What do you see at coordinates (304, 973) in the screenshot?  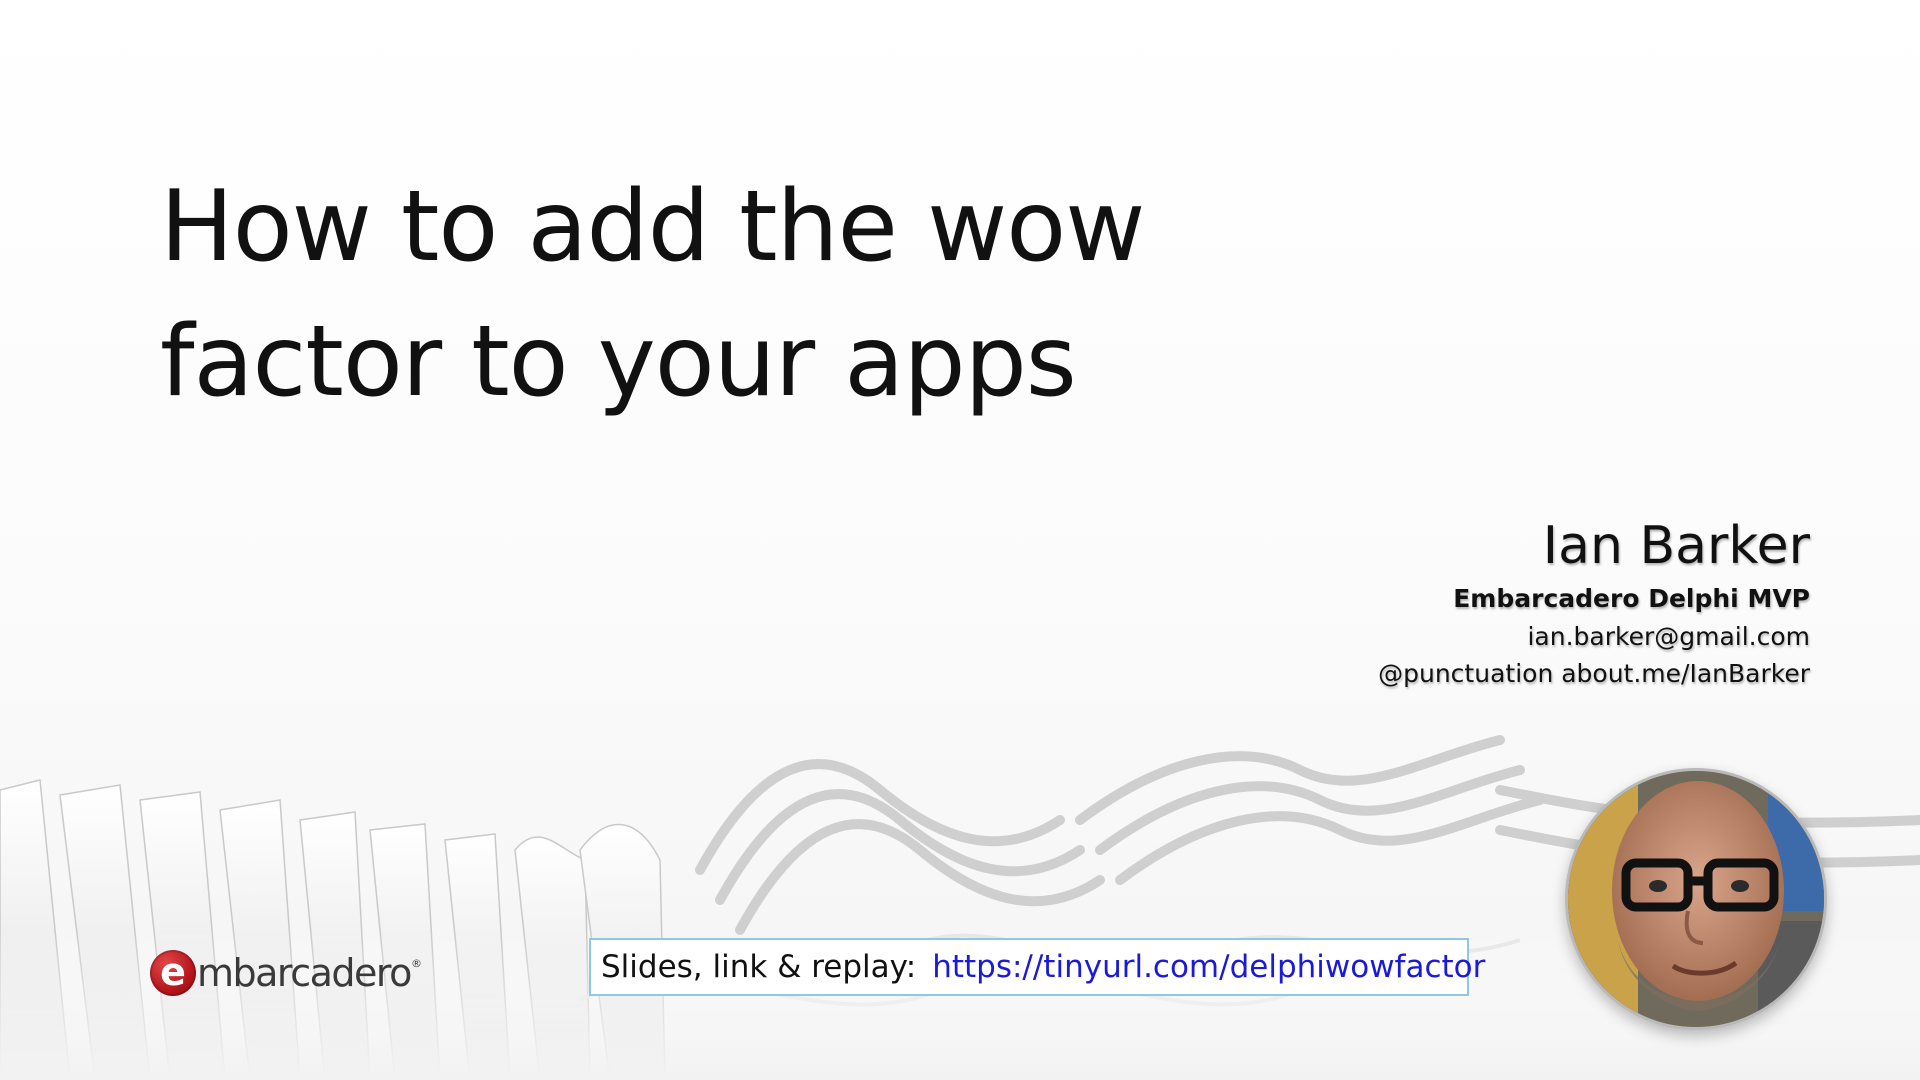 I see `embarcadero-logo-text: mbarcadero` at bounding box center [304, 973].